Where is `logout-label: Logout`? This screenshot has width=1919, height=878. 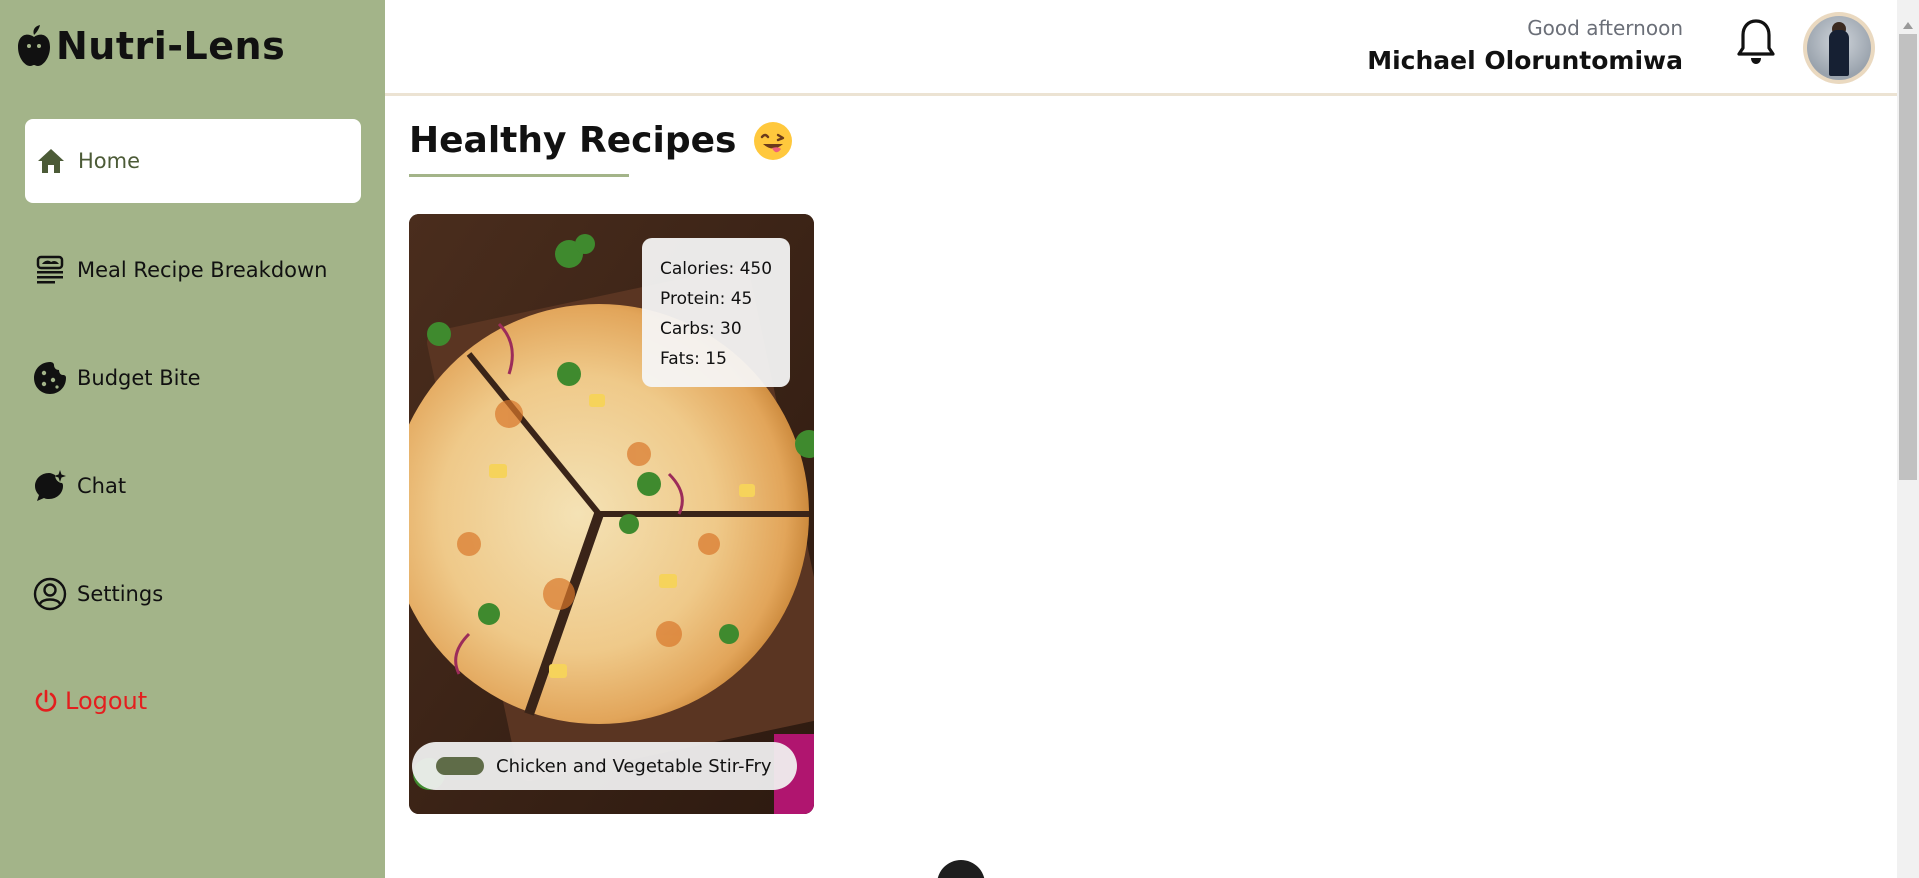 logout-label: Logout is located at coordinates (106, 701).